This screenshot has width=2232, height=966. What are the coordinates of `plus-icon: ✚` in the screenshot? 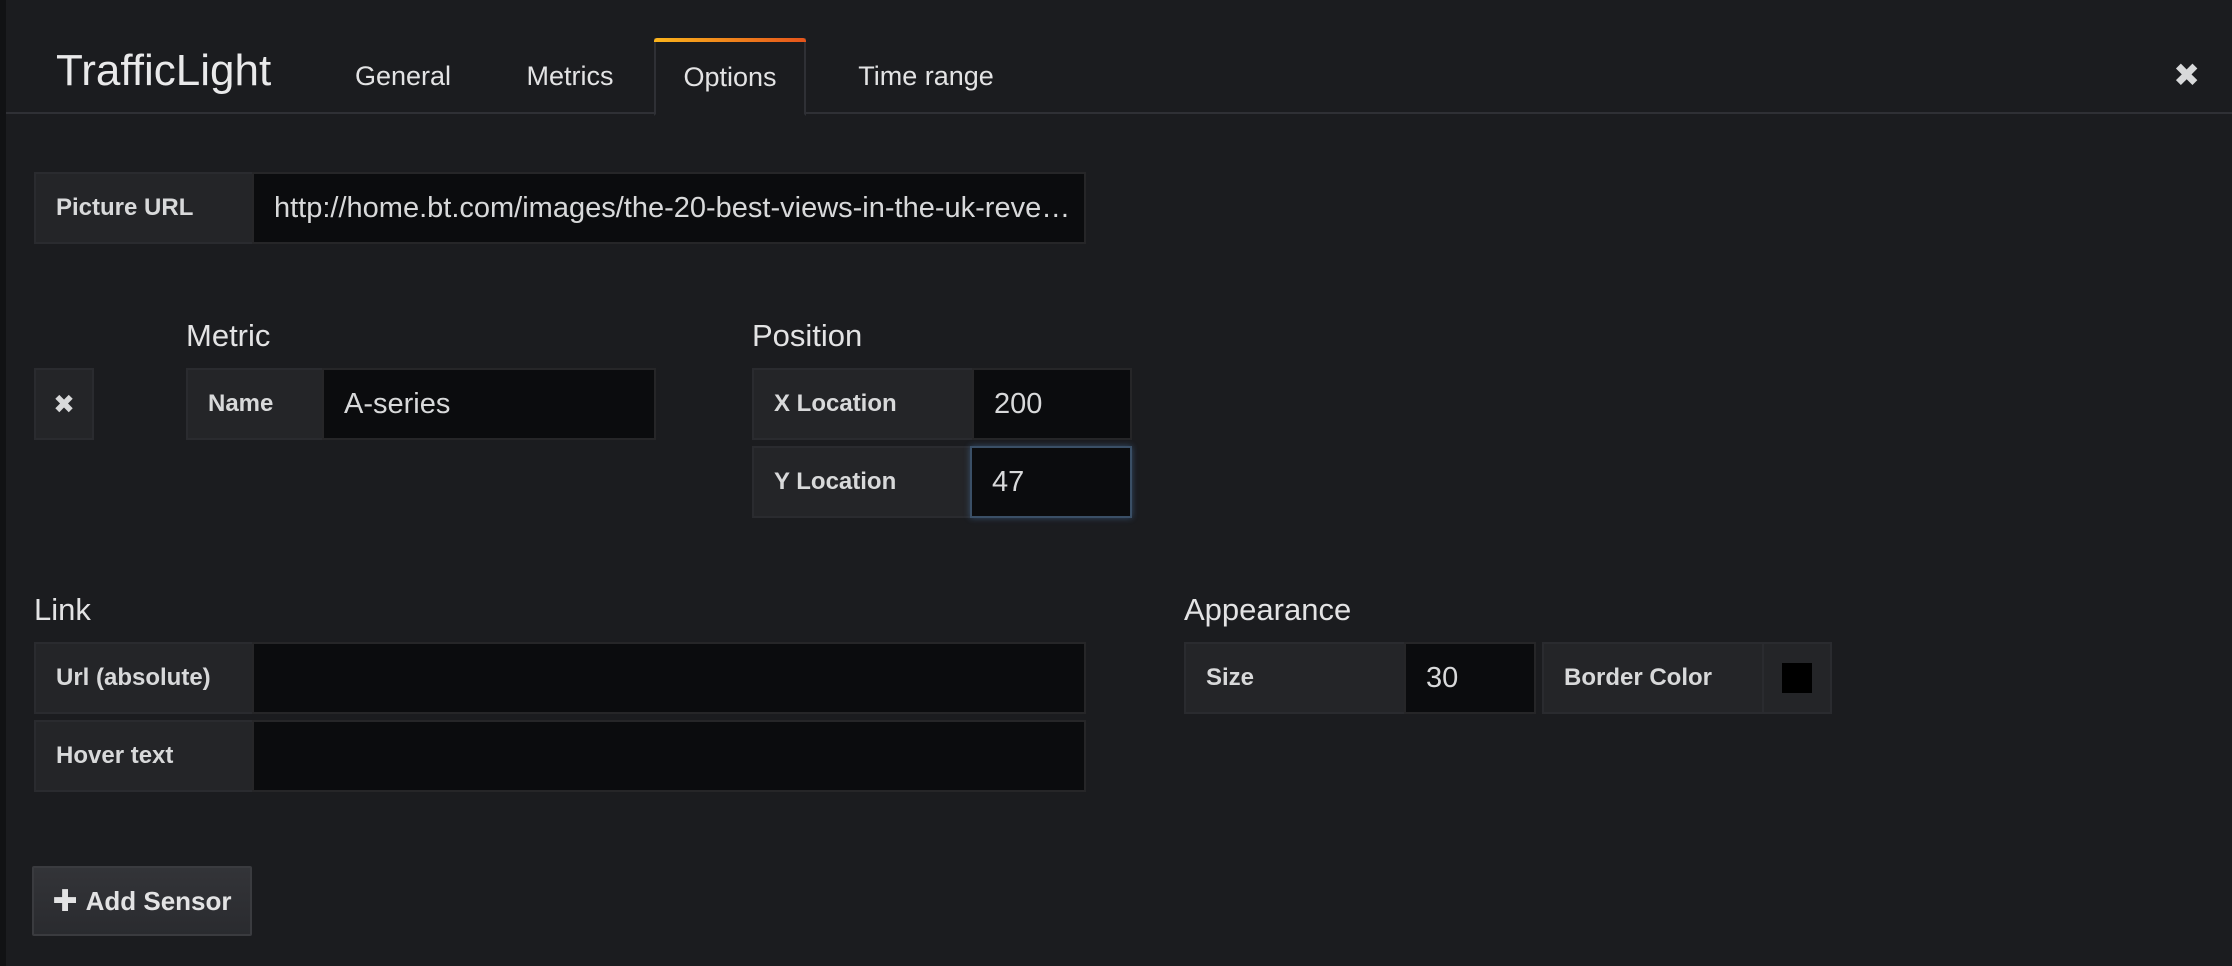 It's located at (65, 901).